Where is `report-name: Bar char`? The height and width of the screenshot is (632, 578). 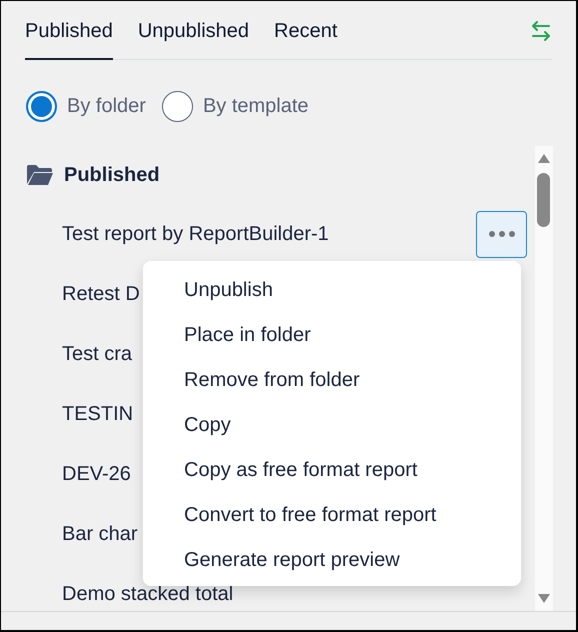
report-name: Bar char is located at coordinates (100, 534).